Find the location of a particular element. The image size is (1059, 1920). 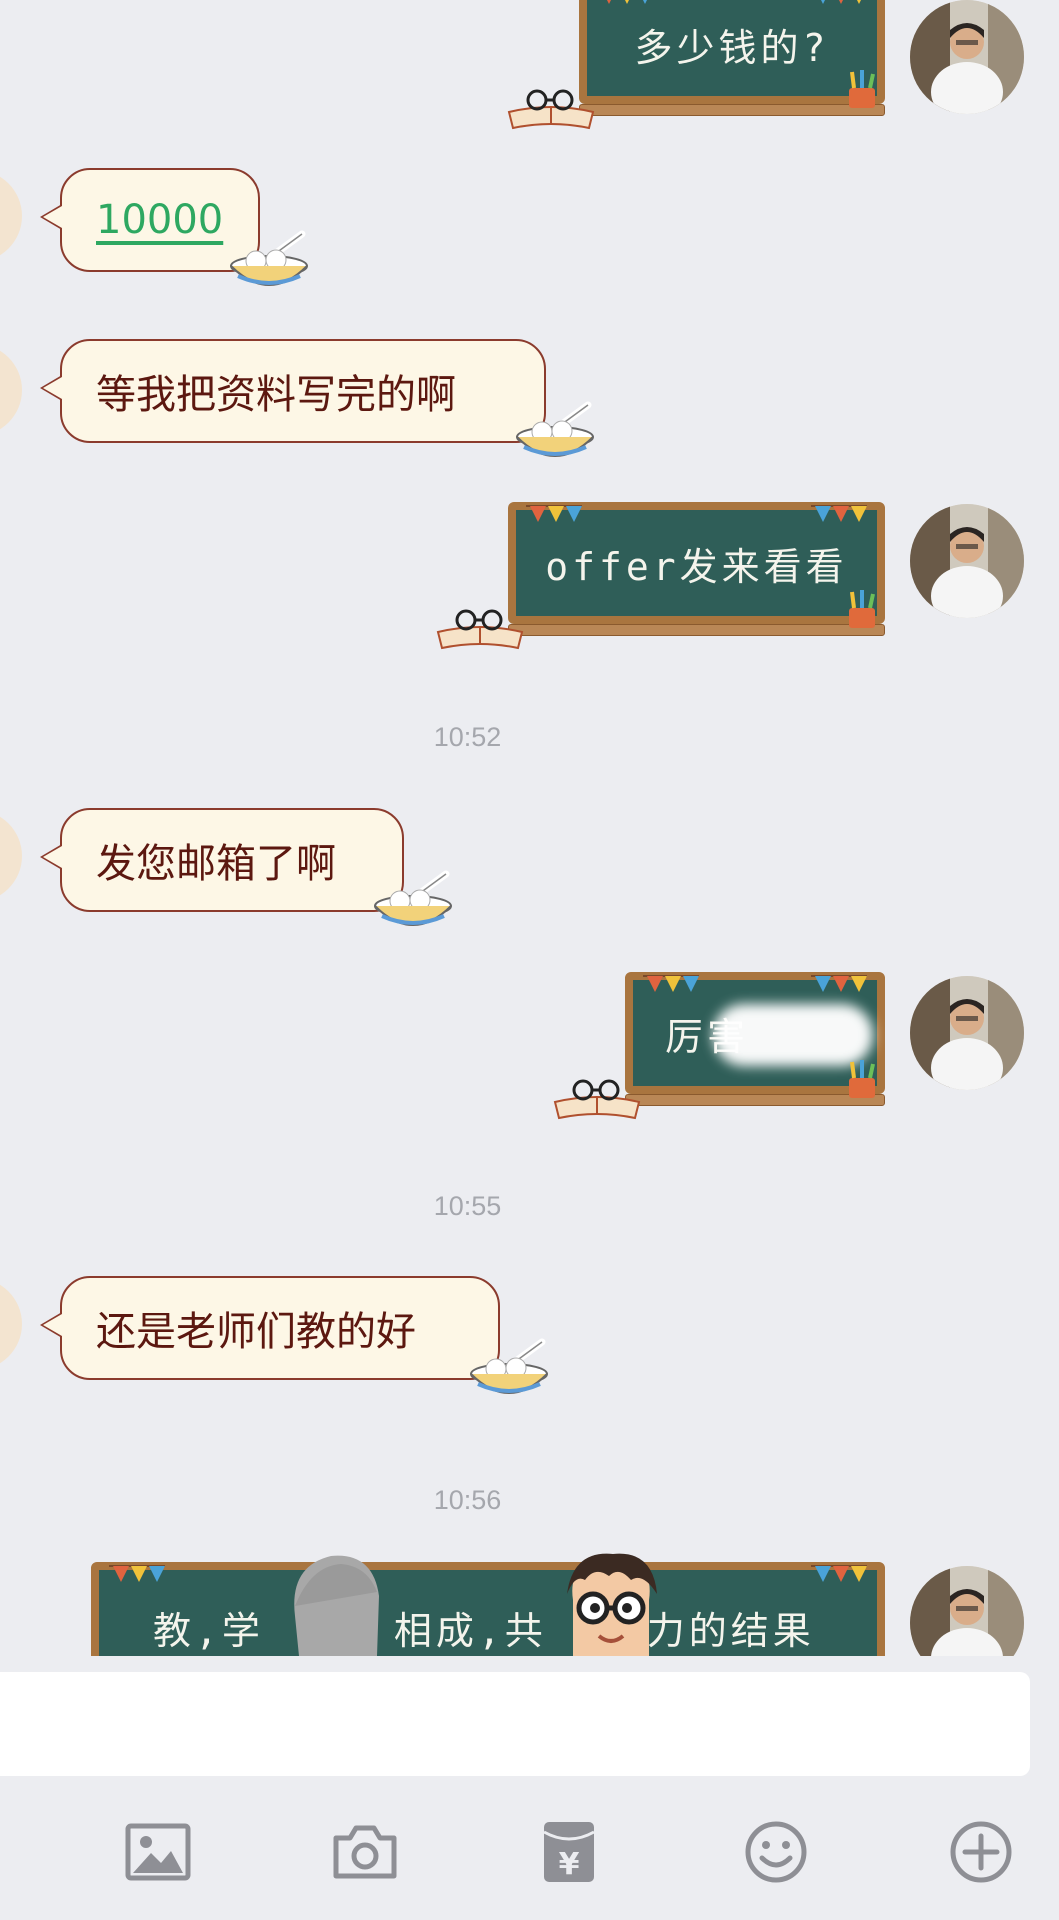

emoji-icon is located at coordinates (776, 1852).